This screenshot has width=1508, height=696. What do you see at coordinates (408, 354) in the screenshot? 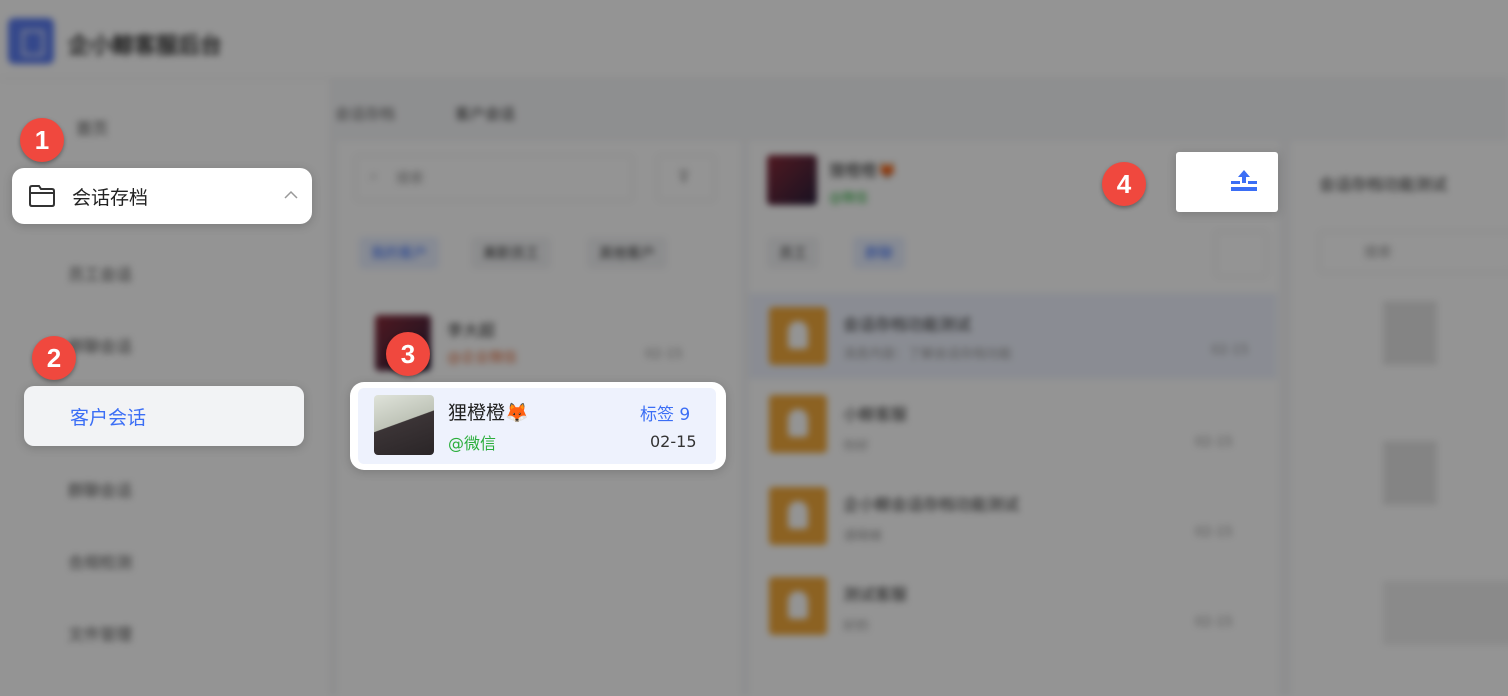
I see `step-badge-3: 3` at bounding box center [408, 354].